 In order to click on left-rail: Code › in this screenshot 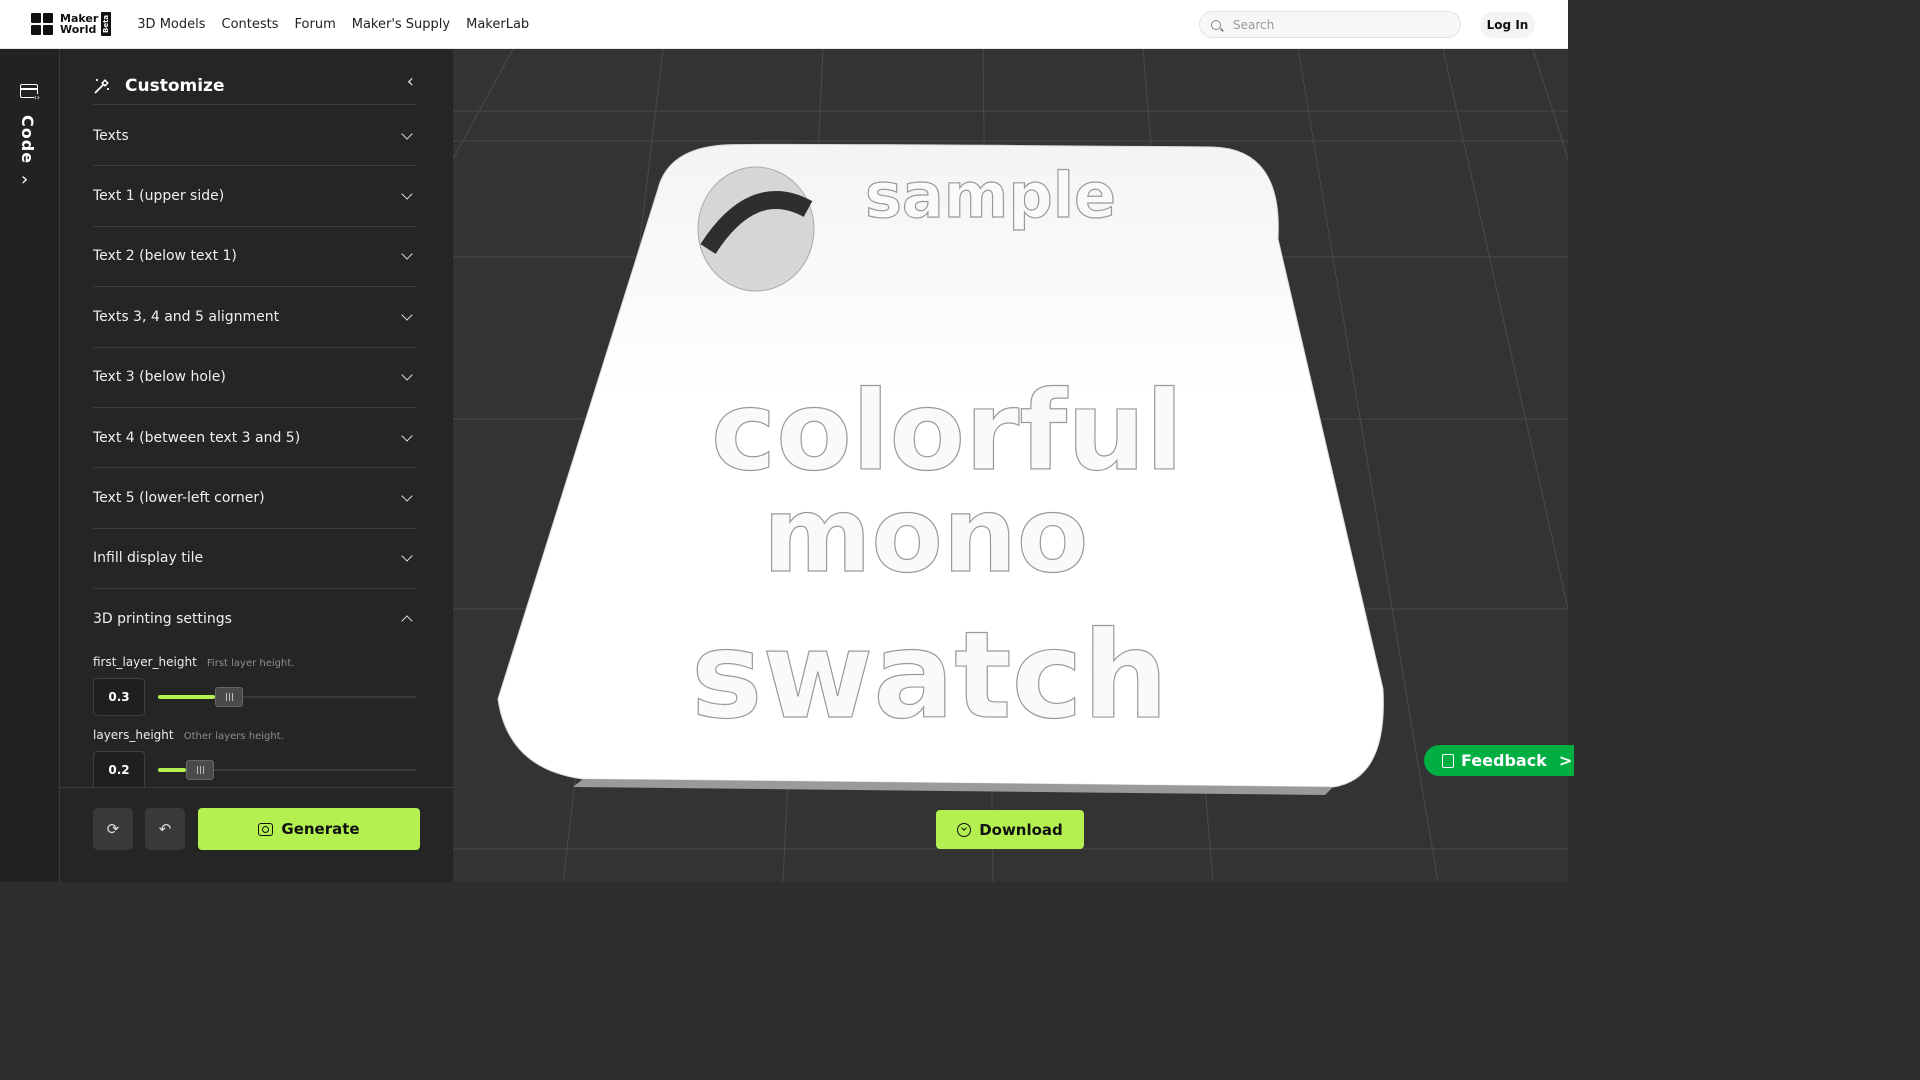, I will do `click(30, 465)`.